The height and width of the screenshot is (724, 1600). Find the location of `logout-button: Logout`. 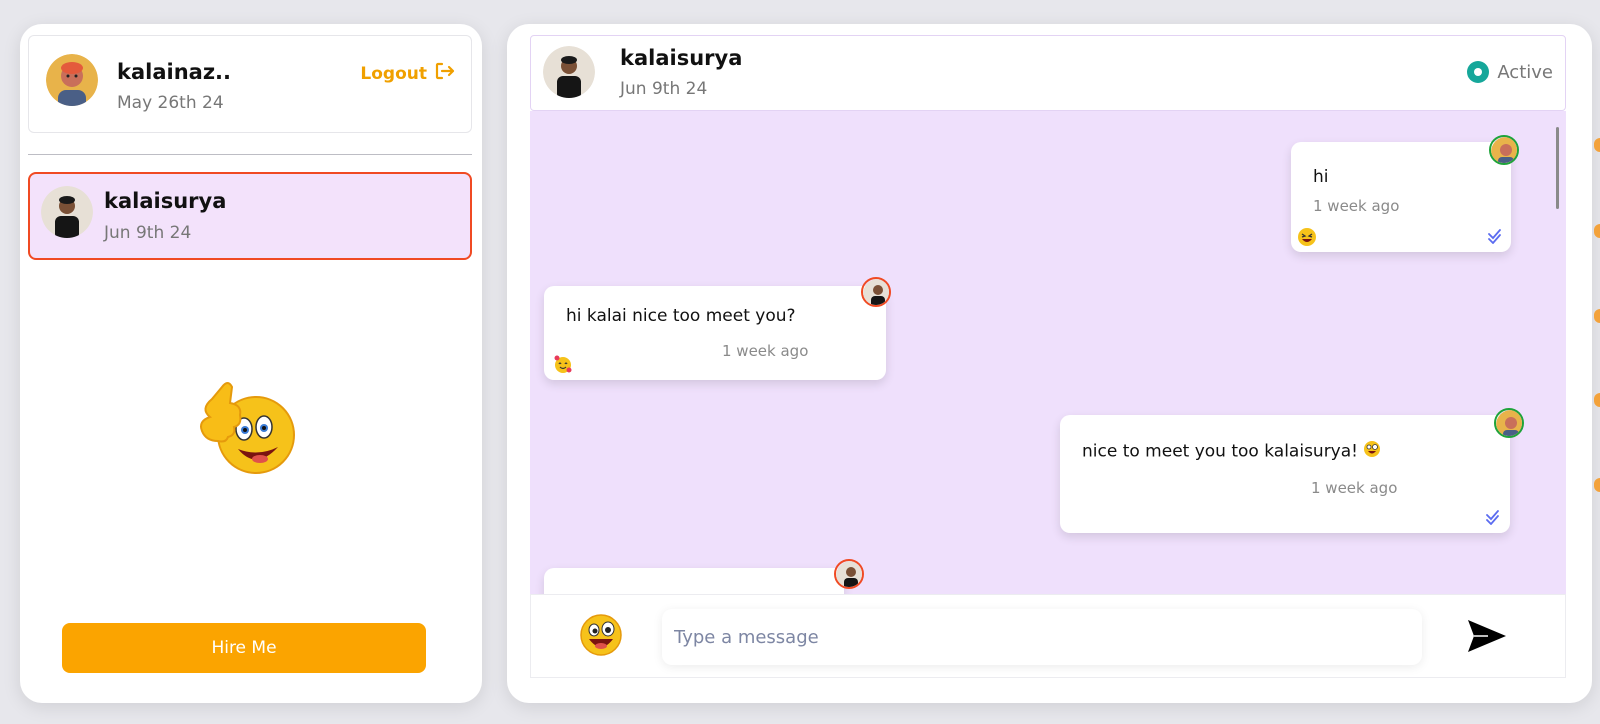

logout-button: Logout is located at coordinates (407, 73).